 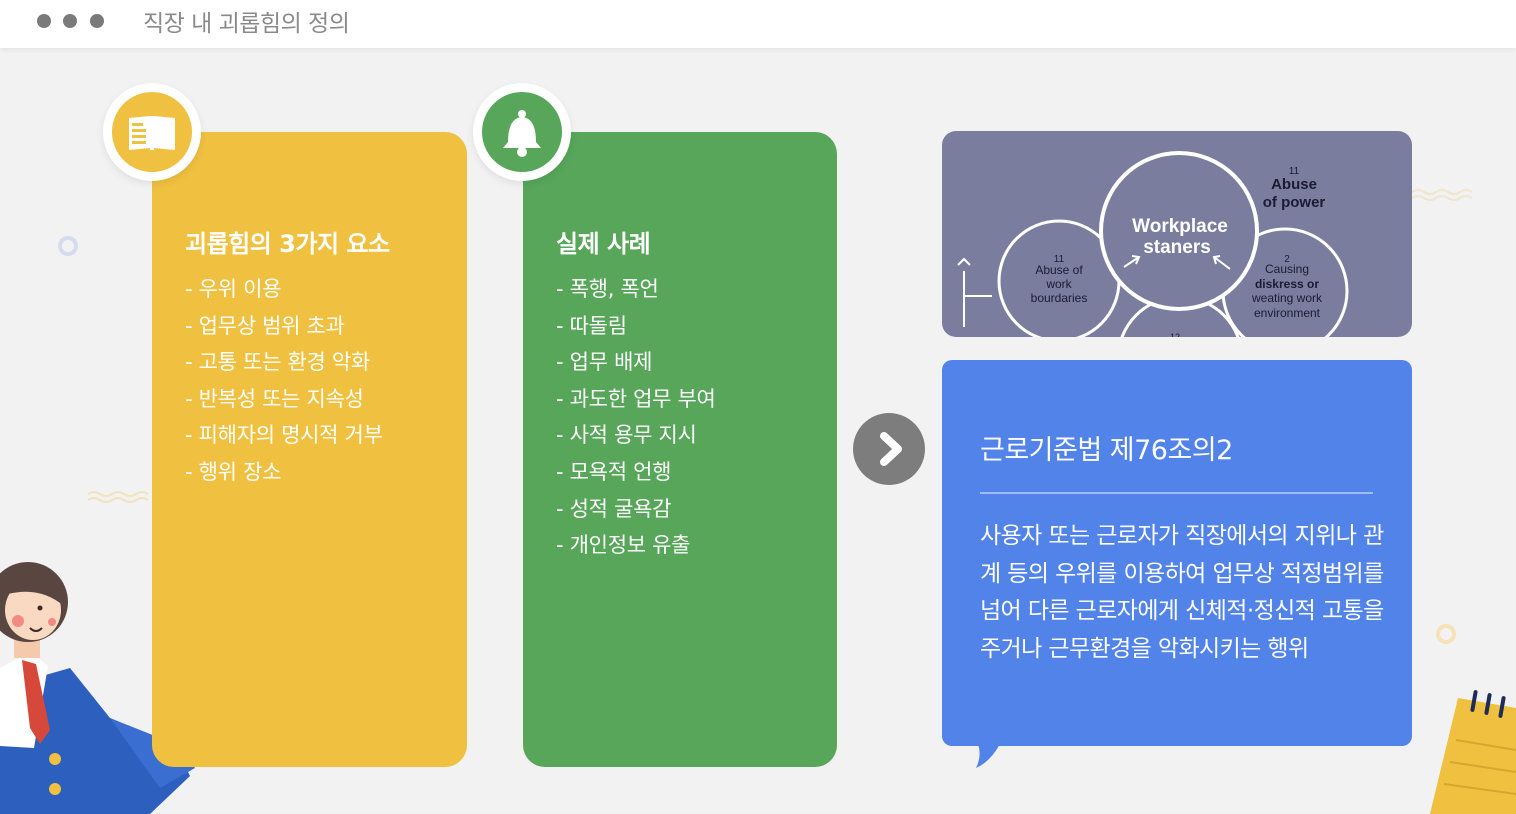 What do you see at coordinates (1287, 284) in the screenshot?
I see `diagram-label: diskress or` at bounding box center [1287, 284].